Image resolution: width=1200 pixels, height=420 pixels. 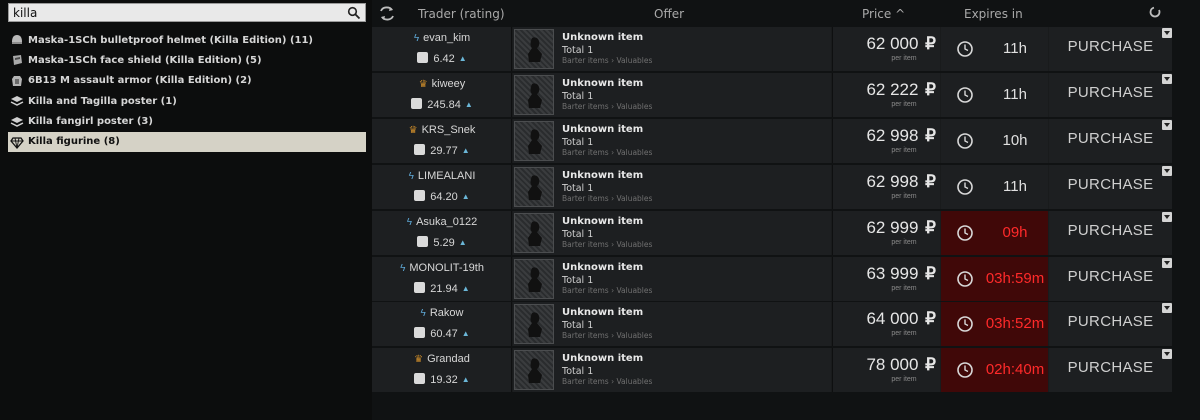 What do you see at coordinates (444, 242) in the screenshot?
I see `rating-value: 5.29` at bounding box center [444, 242].